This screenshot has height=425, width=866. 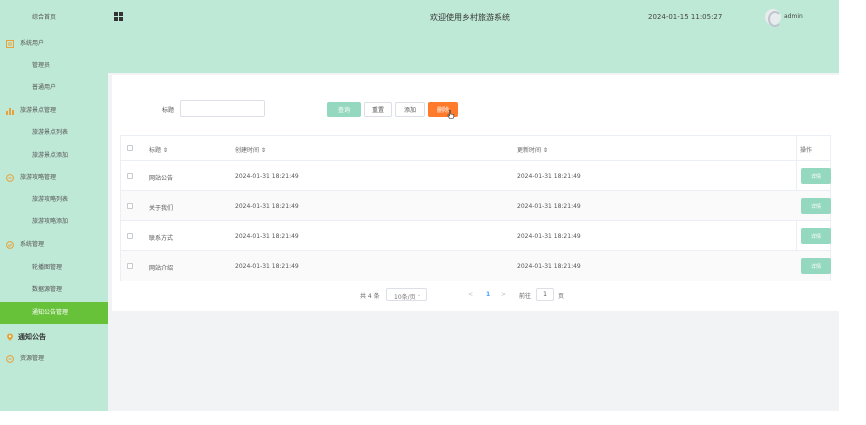 What do you see at coordinates (473, 36) in the screenshot?
I see `top-header` at bounding box center [473, 36].